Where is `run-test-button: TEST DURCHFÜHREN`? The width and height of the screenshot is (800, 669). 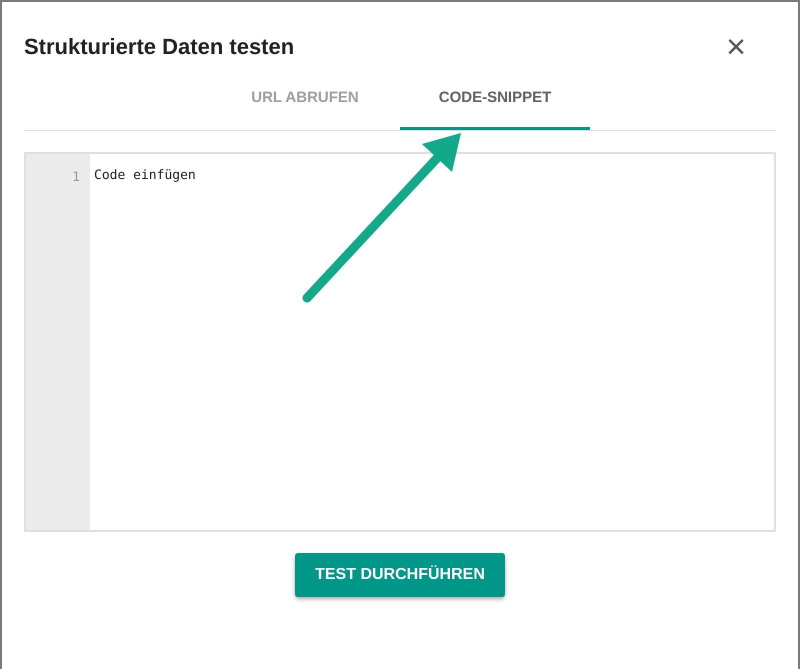 run-test-button: TEST DURCHFÜHREN is located at coordinates (400, 575).